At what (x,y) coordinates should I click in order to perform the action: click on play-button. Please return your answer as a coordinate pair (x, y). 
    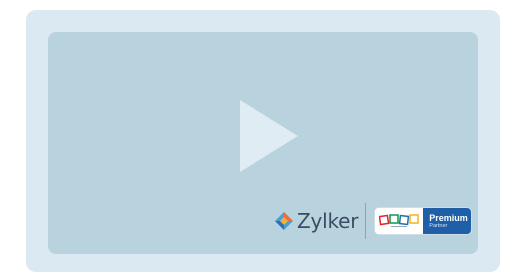
    Looking at the image, I should click on (270, 136).